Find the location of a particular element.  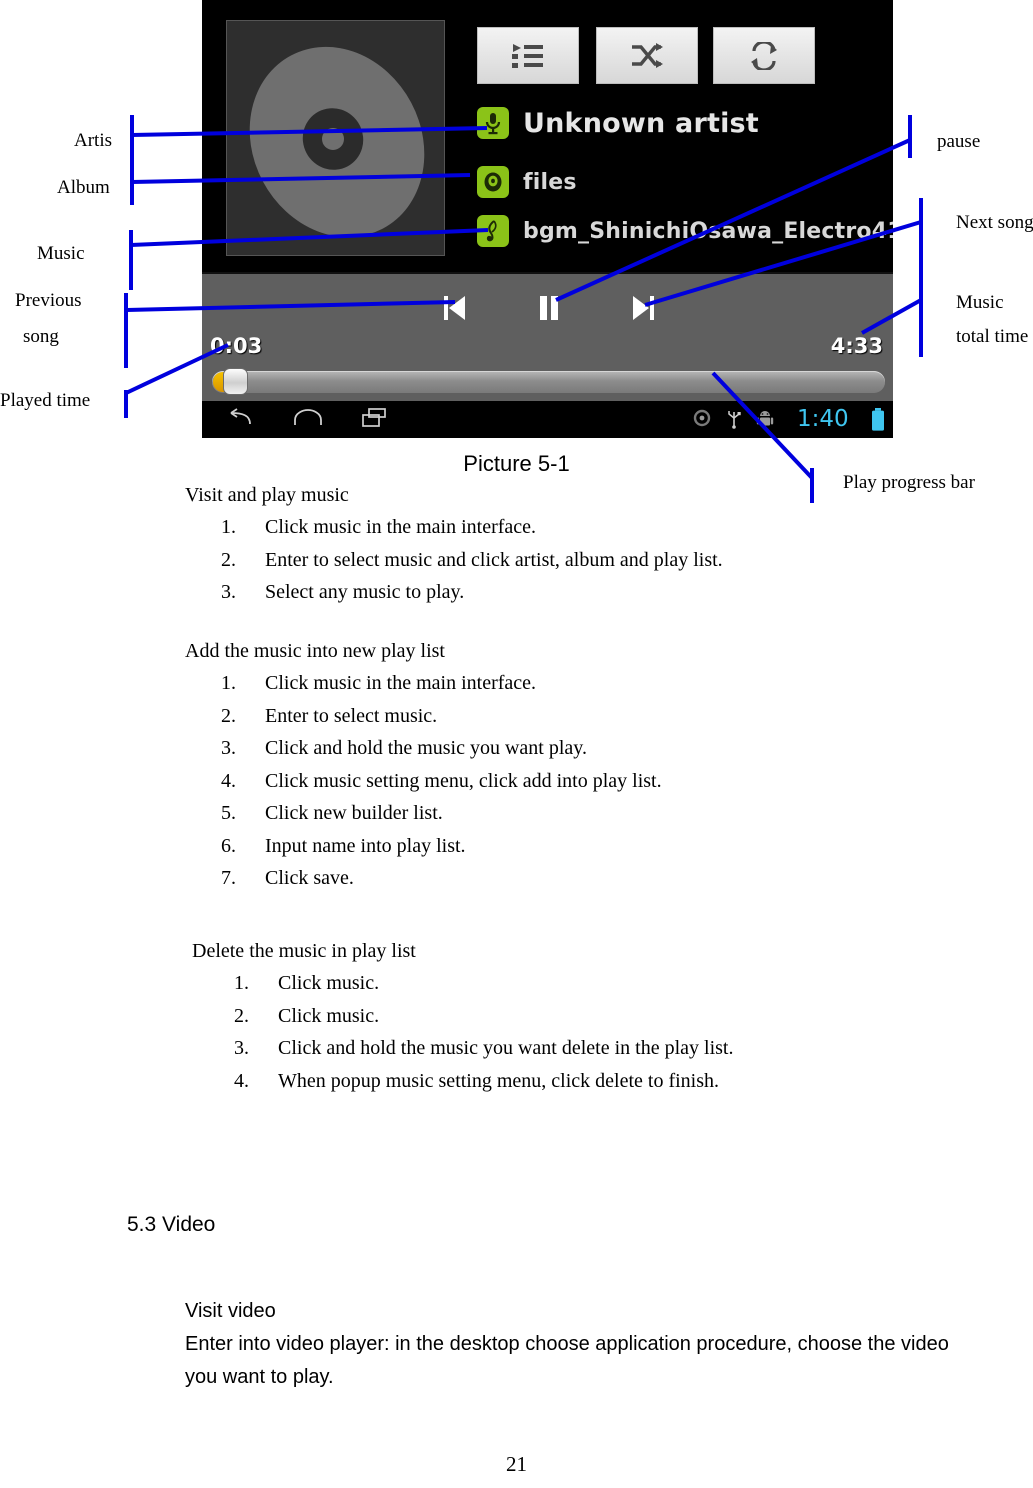

list-item: 6. Input name into play list. is located at coordinates (627, 846).